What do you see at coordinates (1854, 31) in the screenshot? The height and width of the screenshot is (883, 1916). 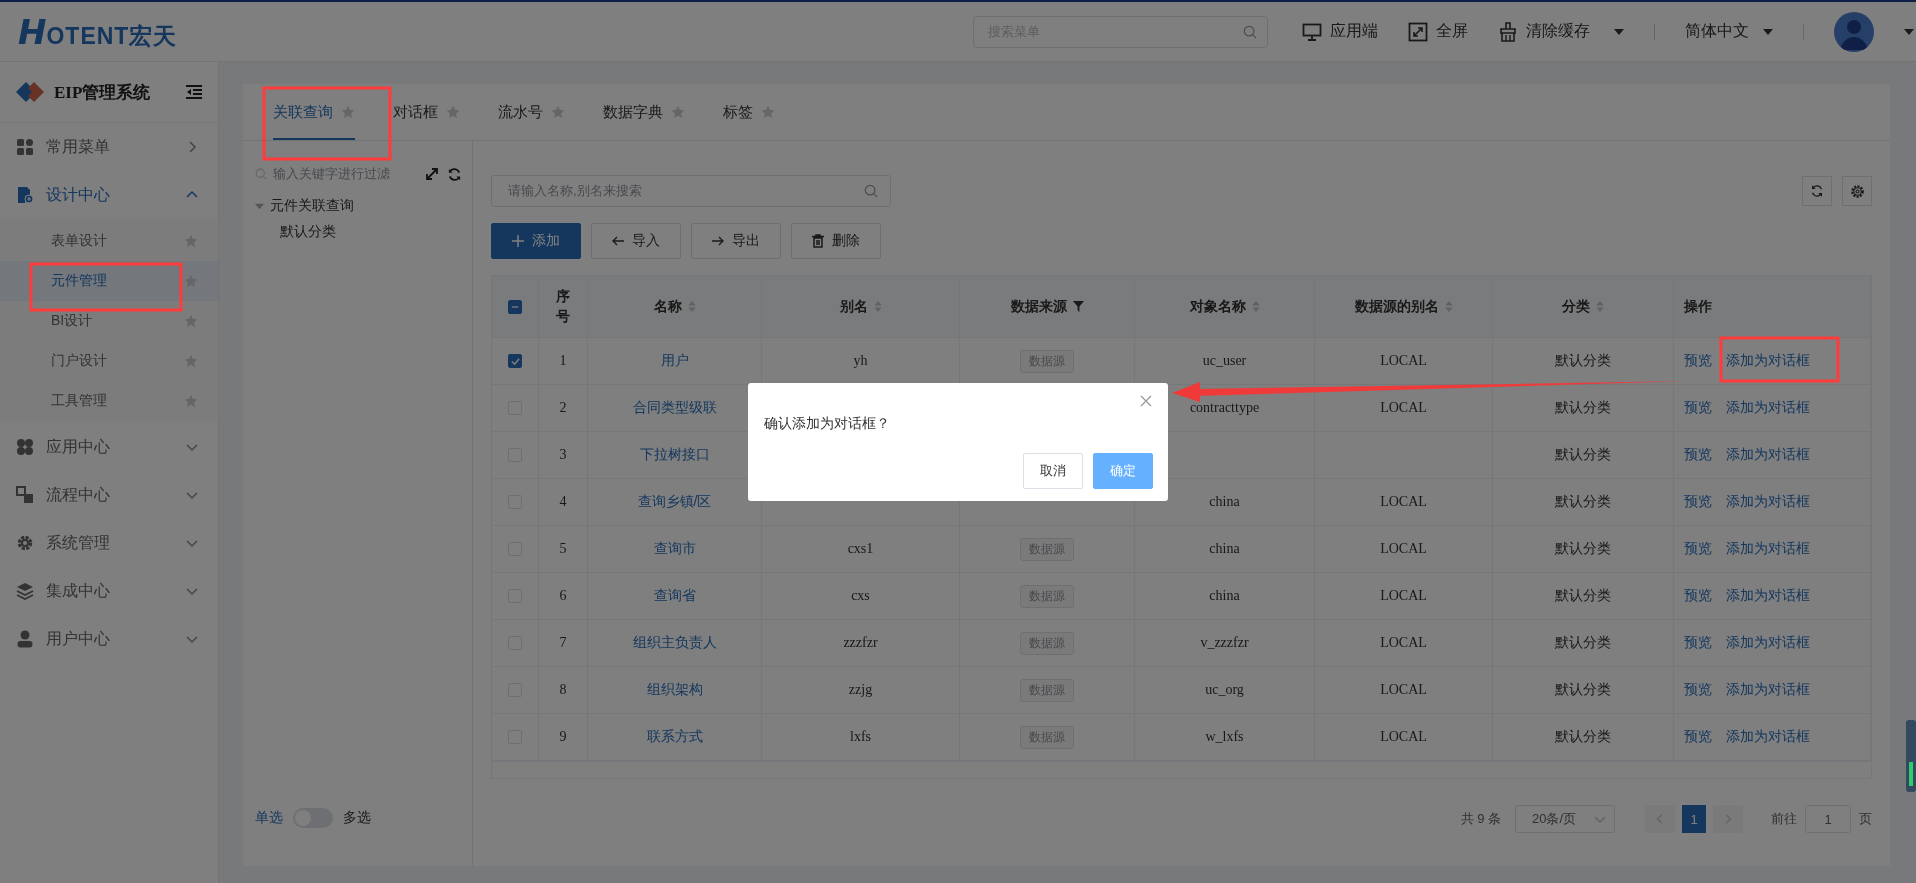 I see `avatar` at bounding box center [1854, 31].